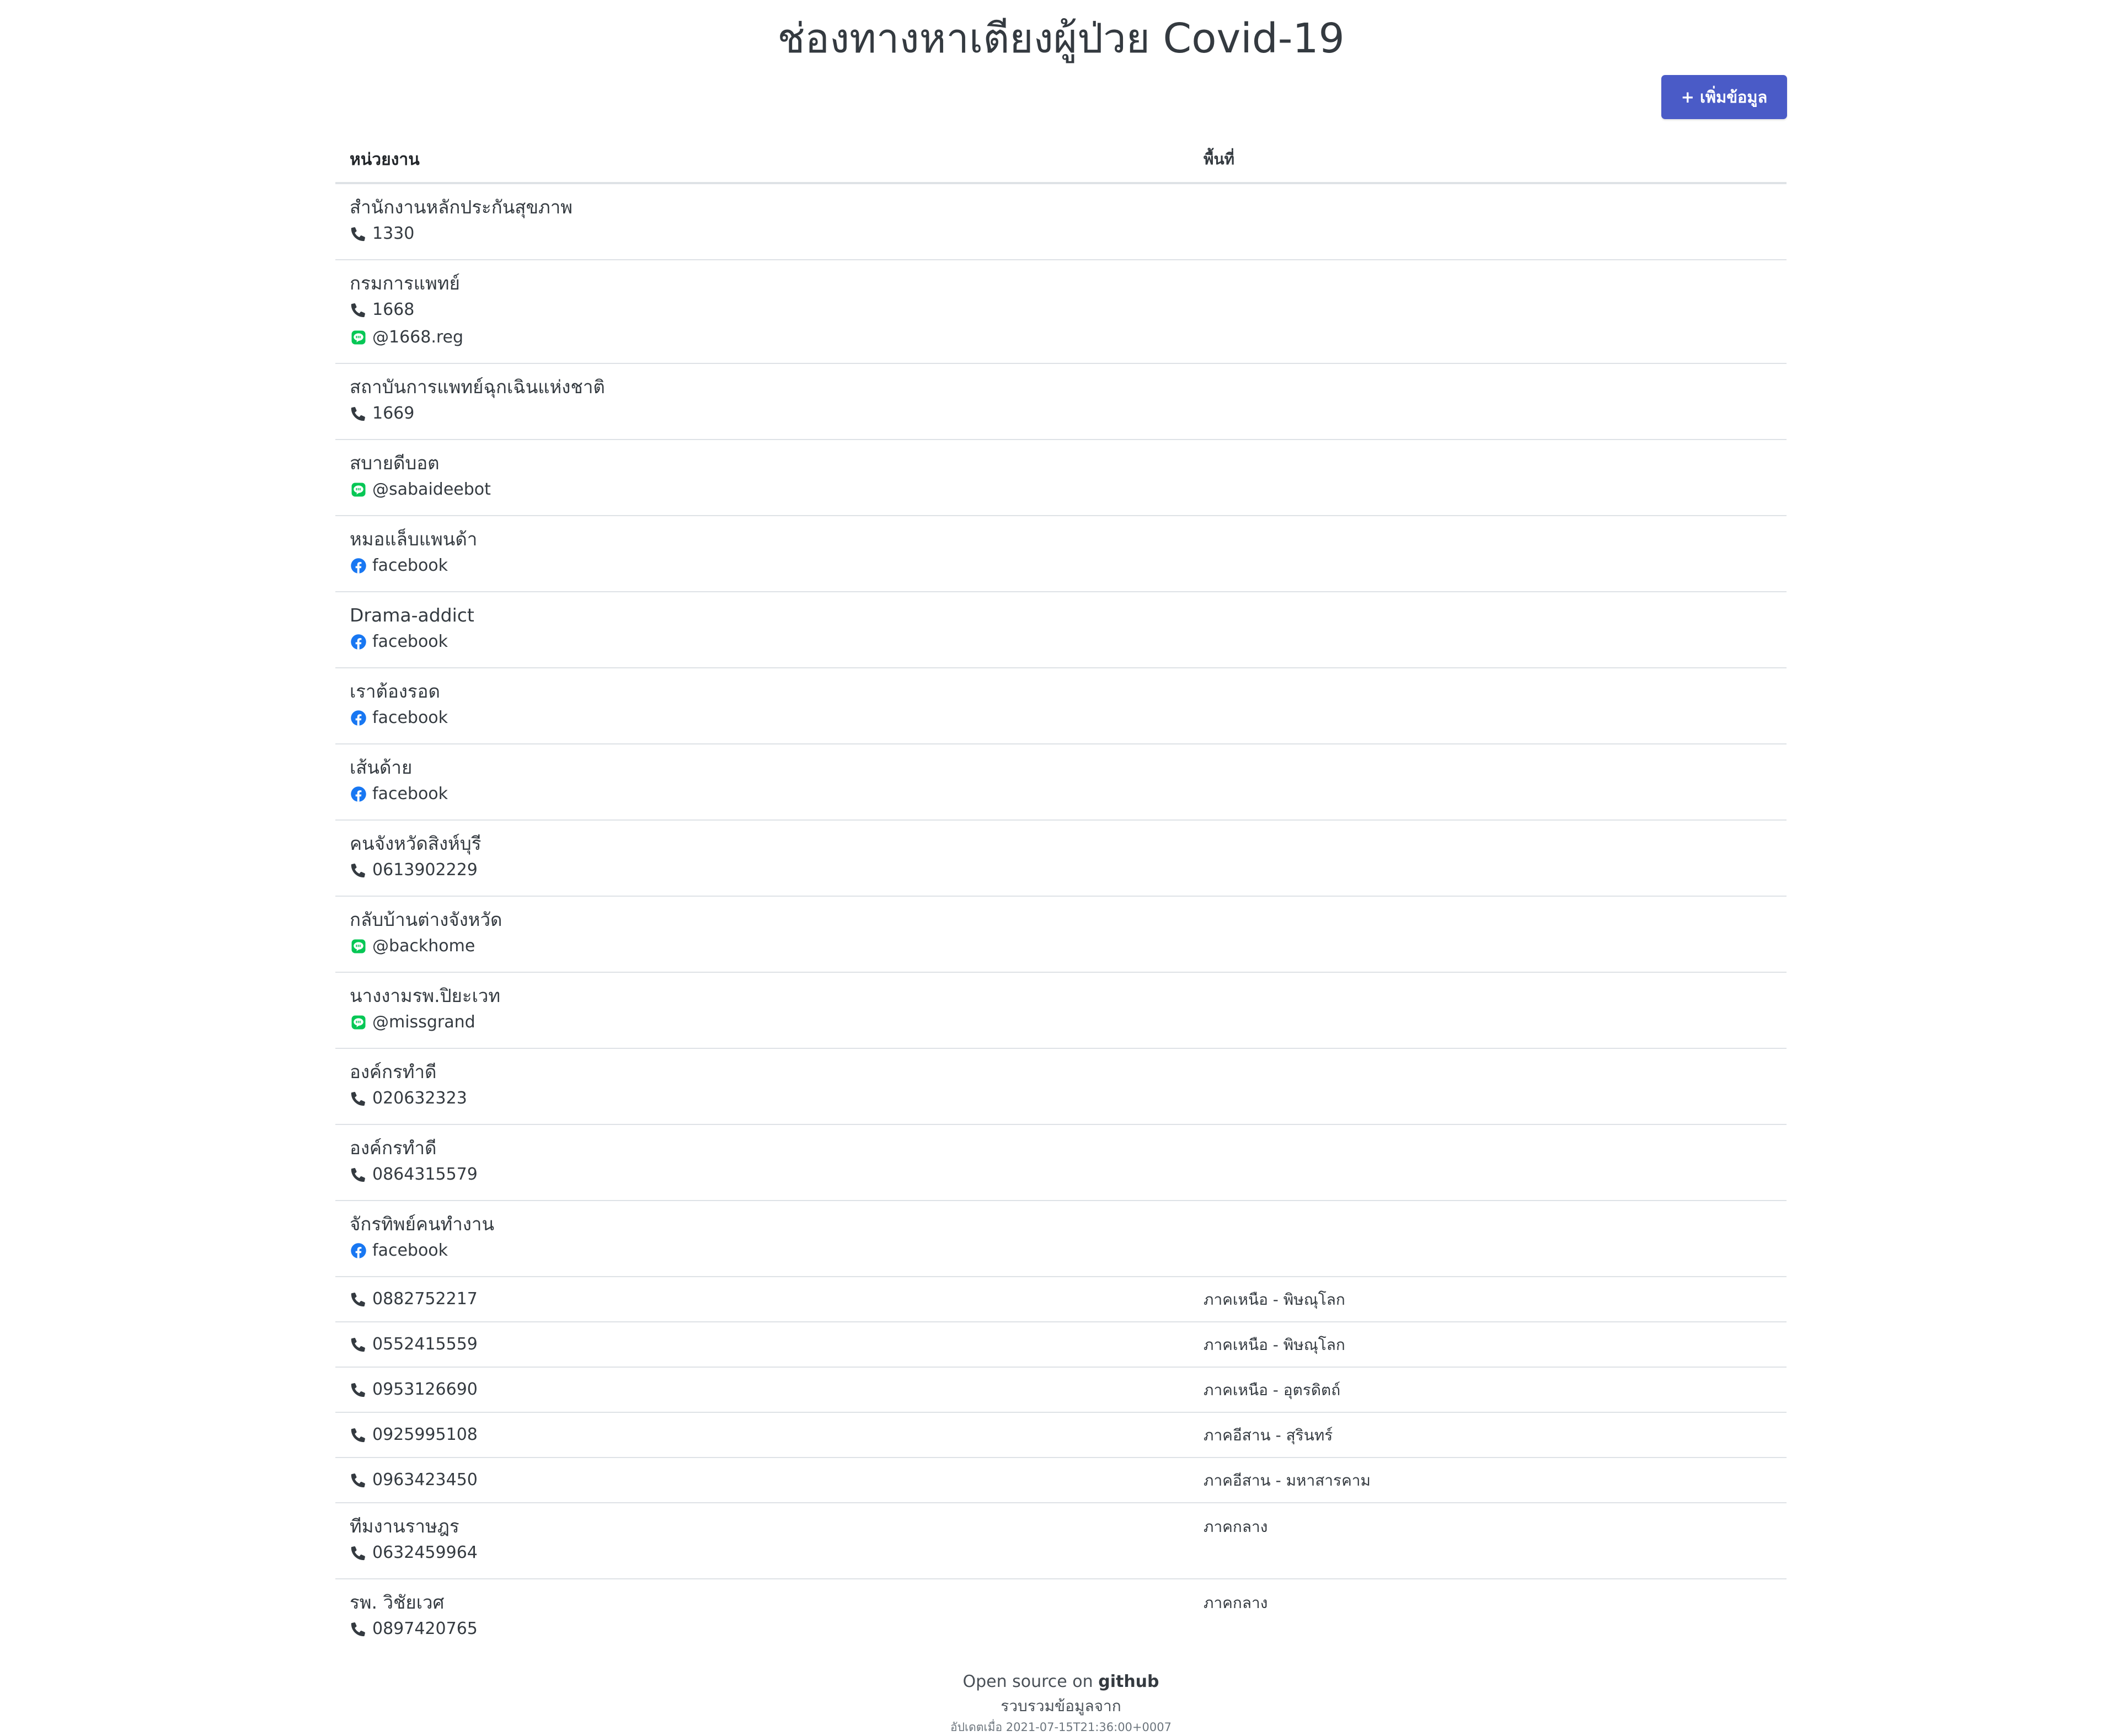 This screenshot has width=2118, height=1736. What do you see at coordinates (425, 1389) in the screenshot?
I see `contact-text: 0953126690` at bounding box center [425, 1389].